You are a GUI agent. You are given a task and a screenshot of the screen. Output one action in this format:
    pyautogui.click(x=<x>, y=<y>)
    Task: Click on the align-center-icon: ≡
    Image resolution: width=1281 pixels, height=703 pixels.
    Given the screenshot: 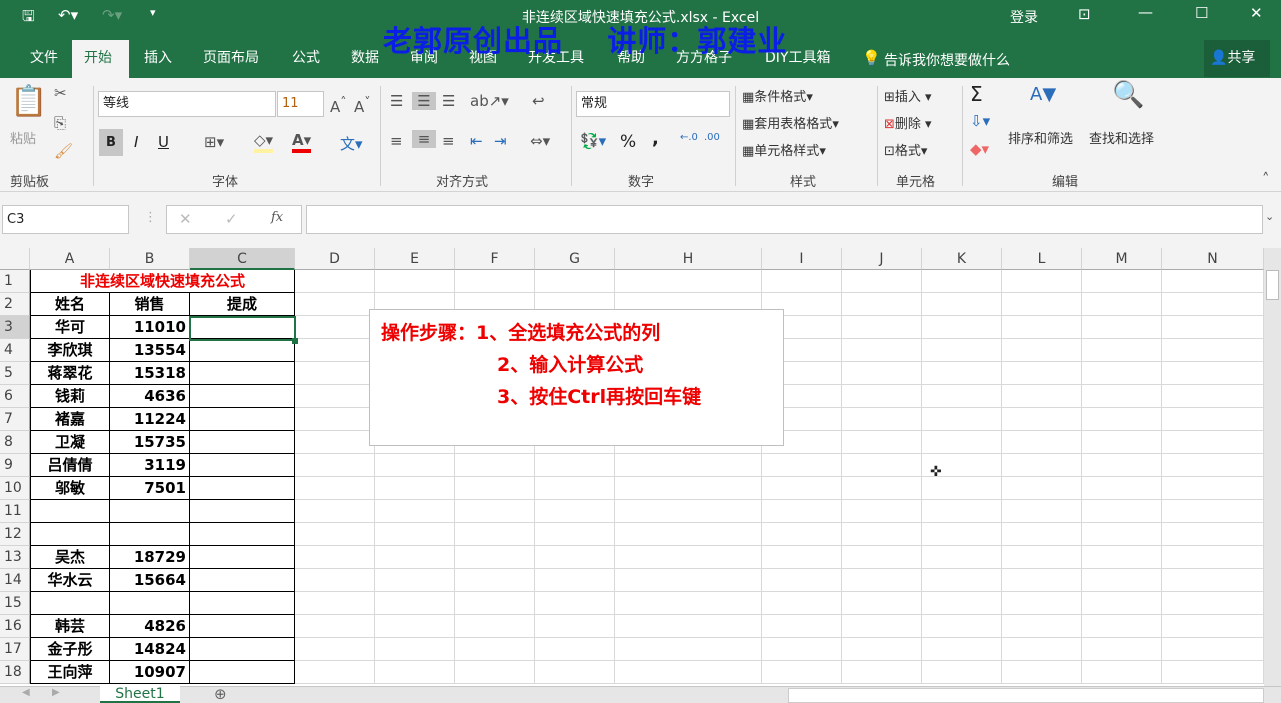 What is the action you would take?
    pyautogui.click(x=424, y=139)
    